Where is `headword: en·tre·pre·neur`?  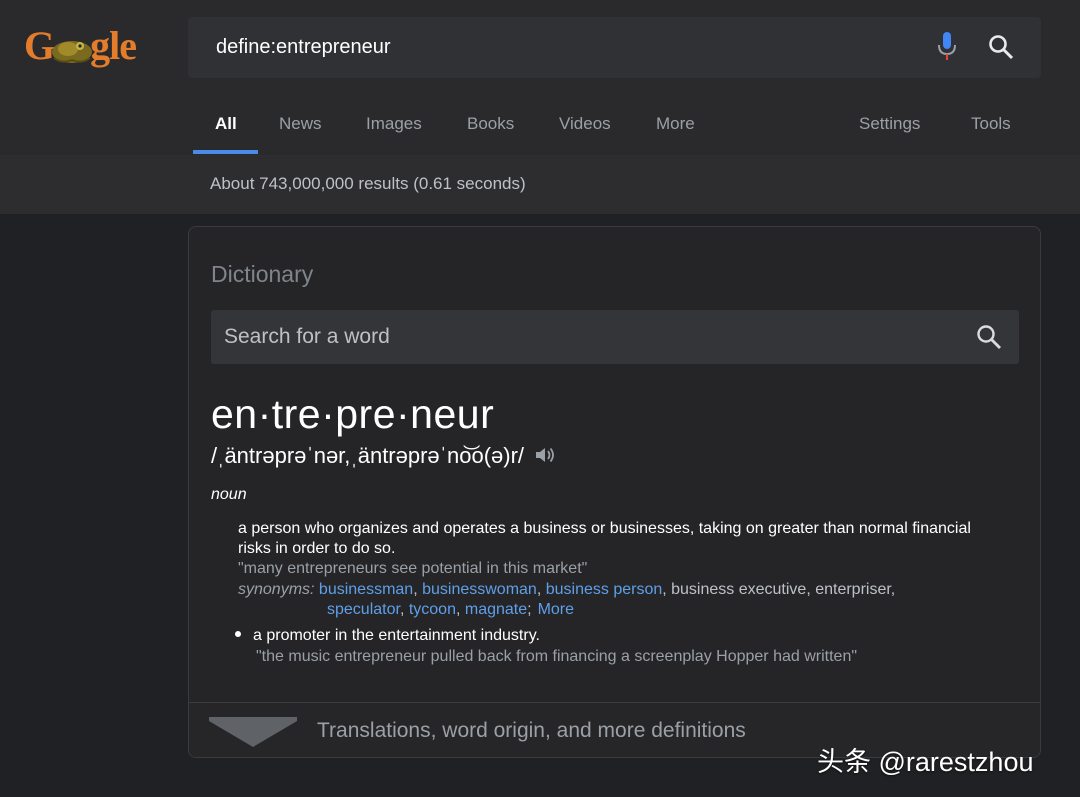
headword: en·tre·pre·neur is located at coordinates (353, 414).